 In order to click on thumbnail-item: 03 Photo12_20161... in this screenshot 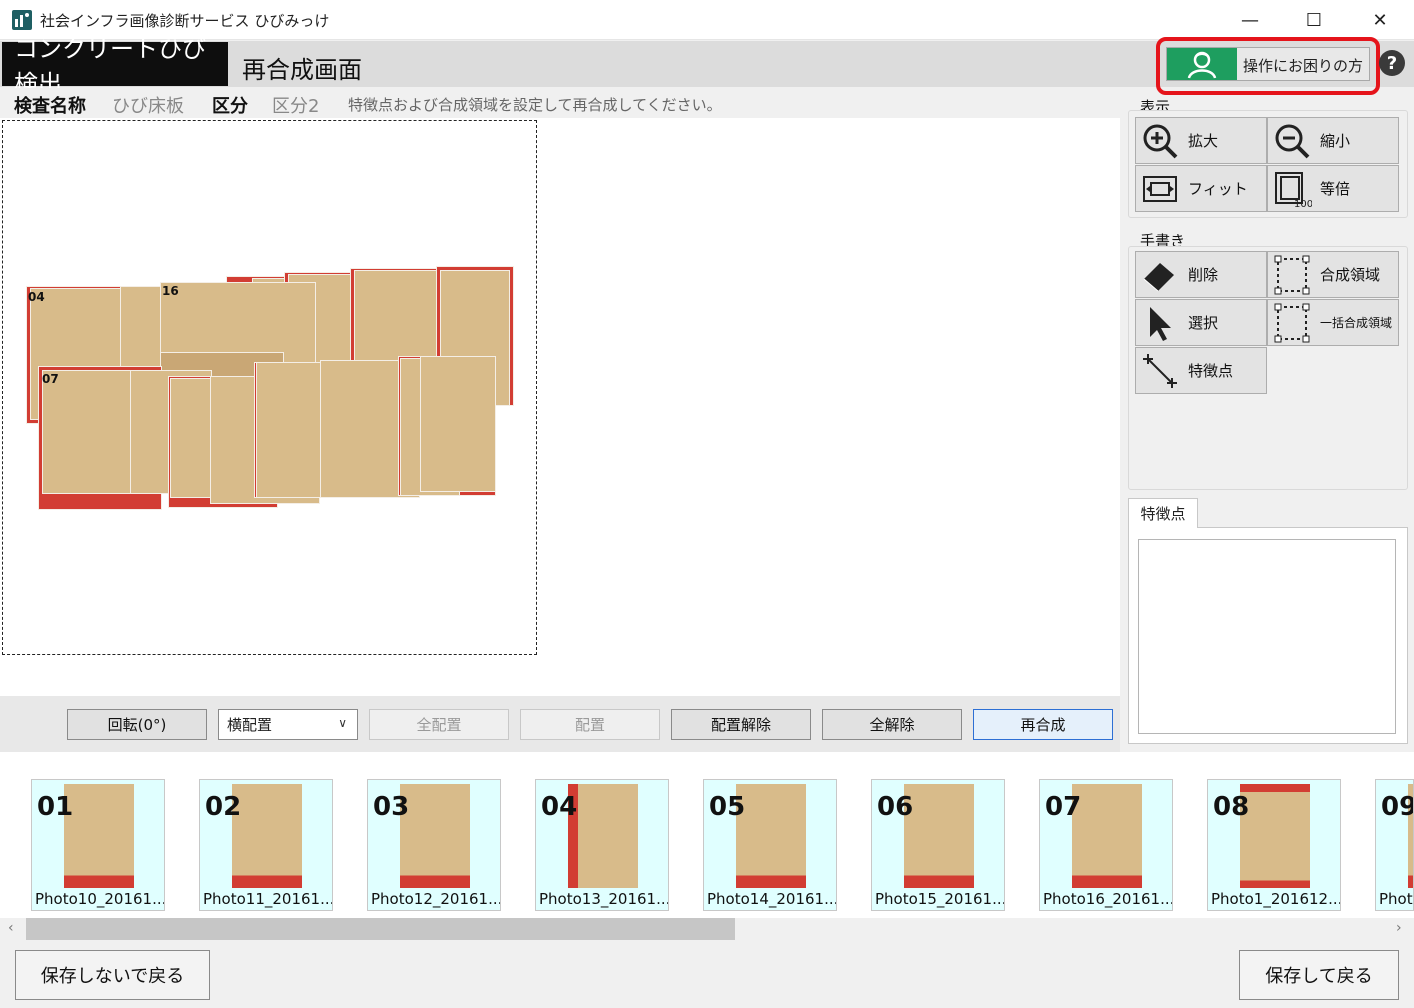, I will do `click(434, 845)`.